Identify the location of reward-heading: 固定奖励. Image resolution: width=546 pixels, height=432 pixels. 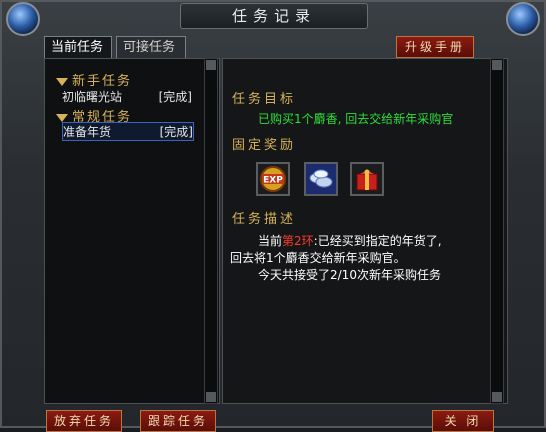
(264, 145).